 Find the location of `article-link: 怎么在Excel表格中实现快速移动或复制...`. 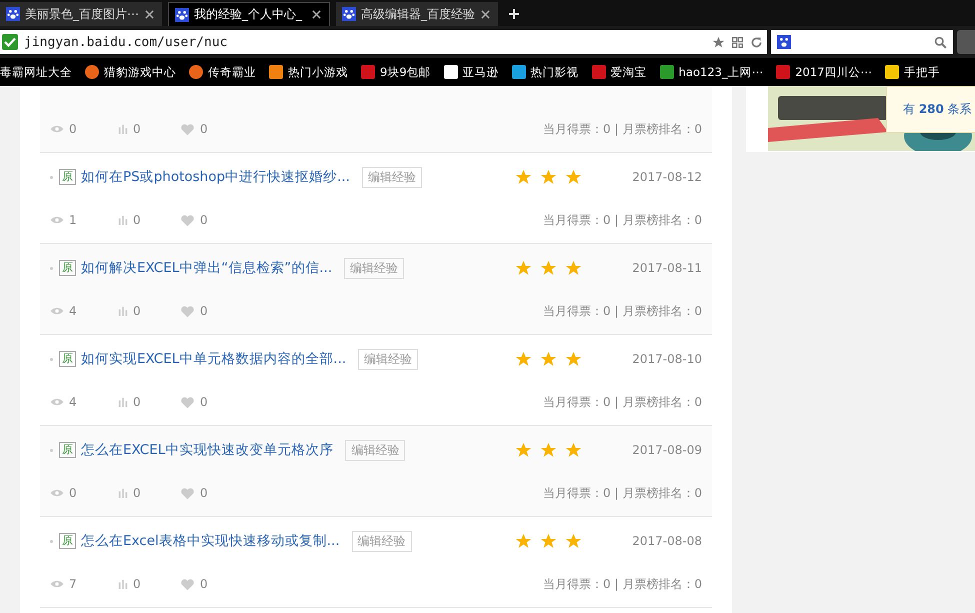

article-link: 怎么在Excel表格中实现快速移动或复制... is located at coordinates (210, 541).